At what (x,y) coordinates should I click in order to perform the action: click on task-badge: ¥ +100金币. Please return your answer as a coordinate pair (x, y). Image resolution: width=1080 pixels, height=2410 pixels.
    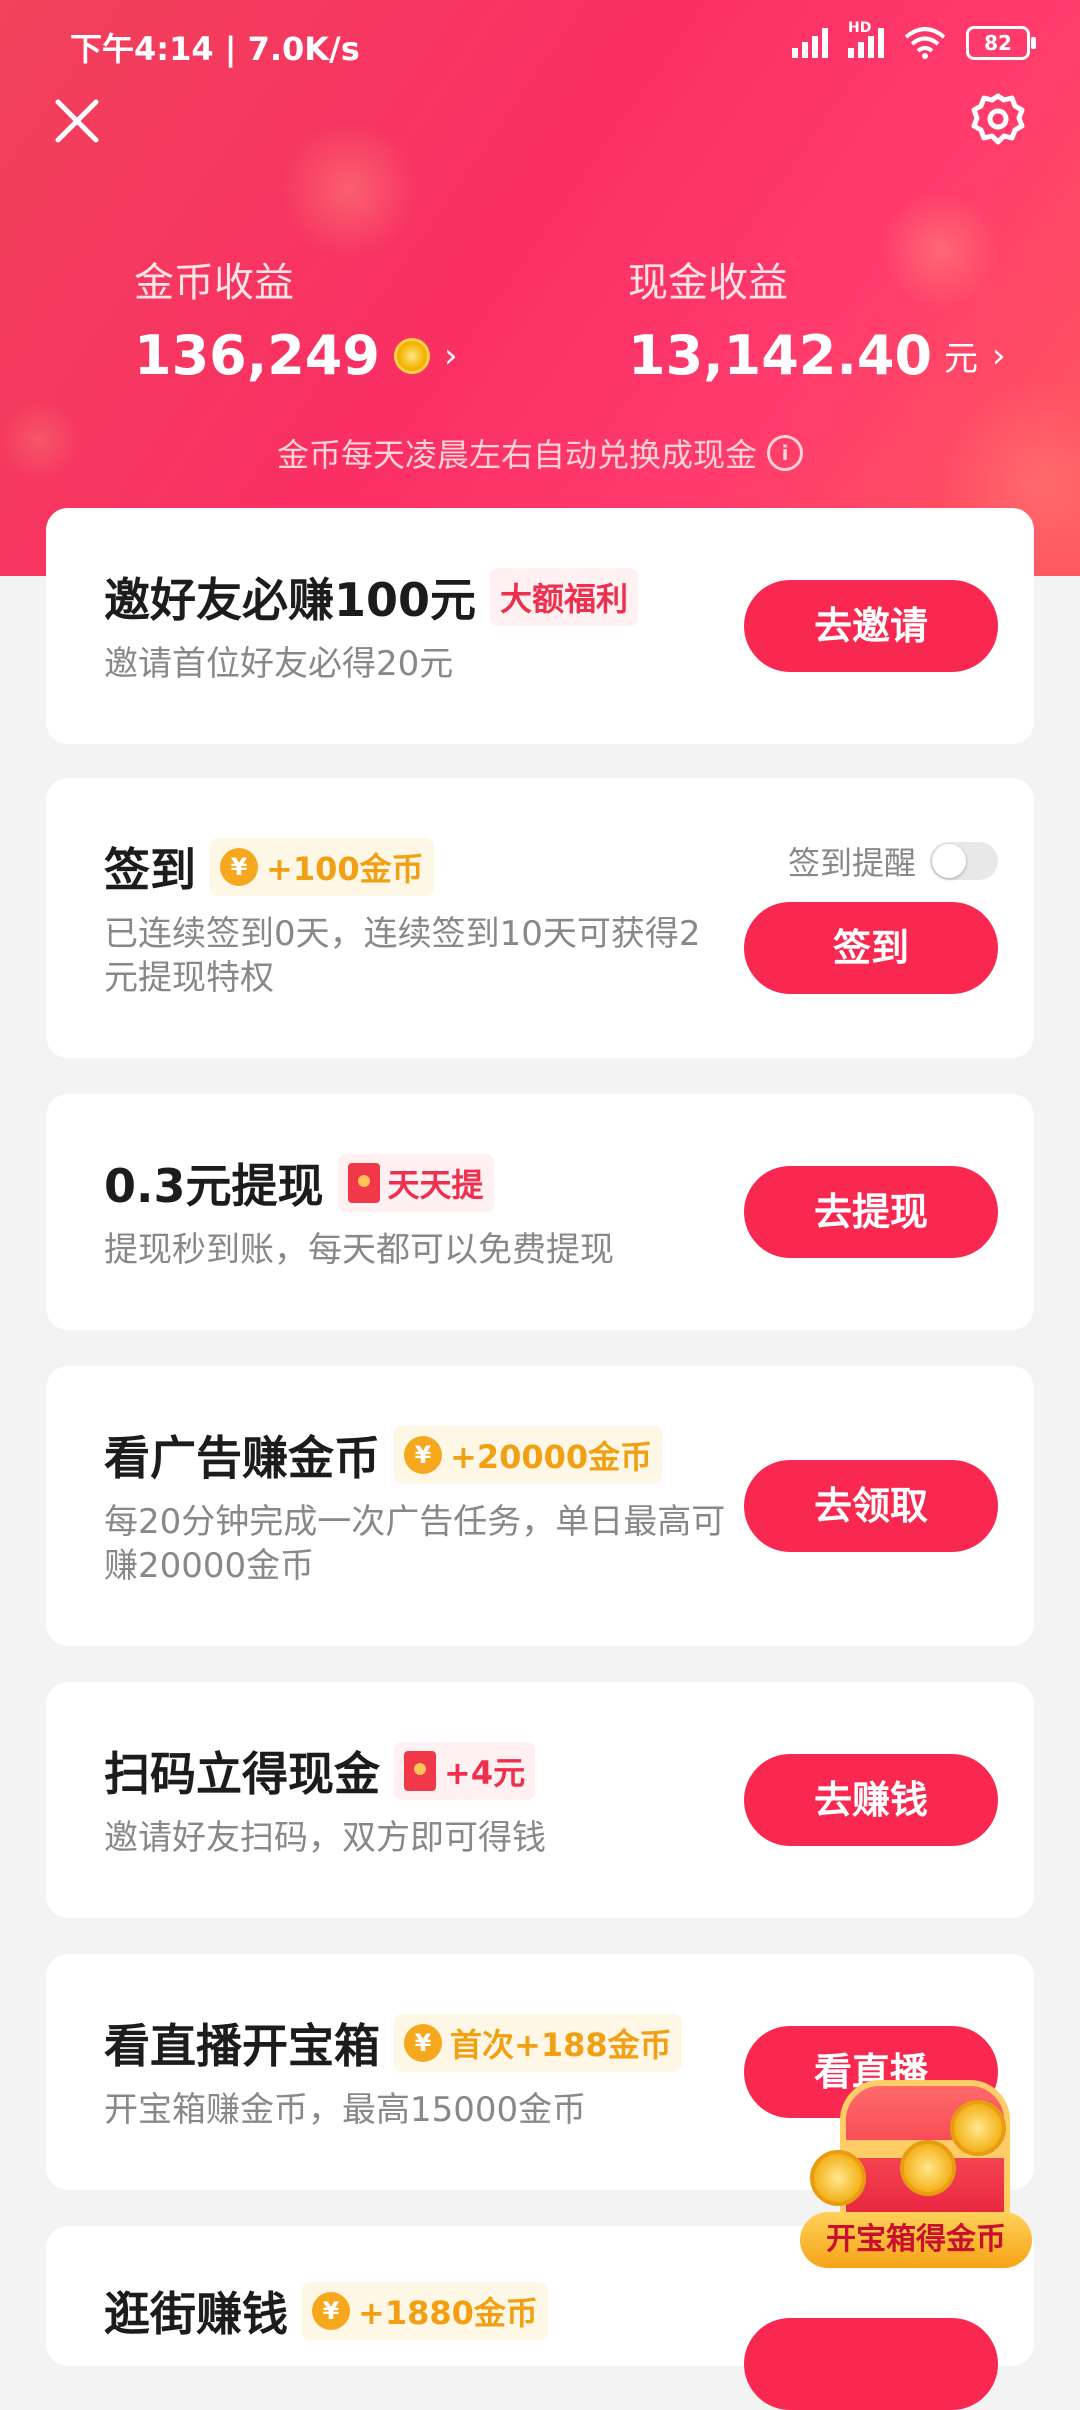
    Looking at the image, I should click on (322, 867).